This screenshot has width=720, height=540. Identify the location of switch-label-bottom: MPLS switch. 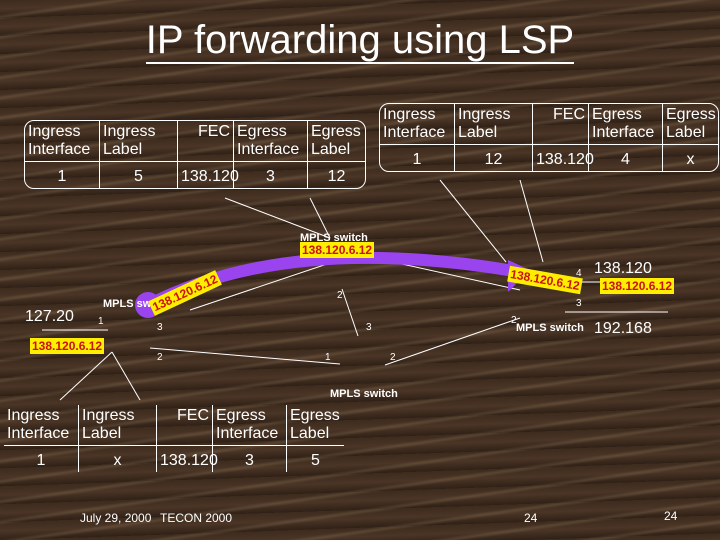
(364, 394).